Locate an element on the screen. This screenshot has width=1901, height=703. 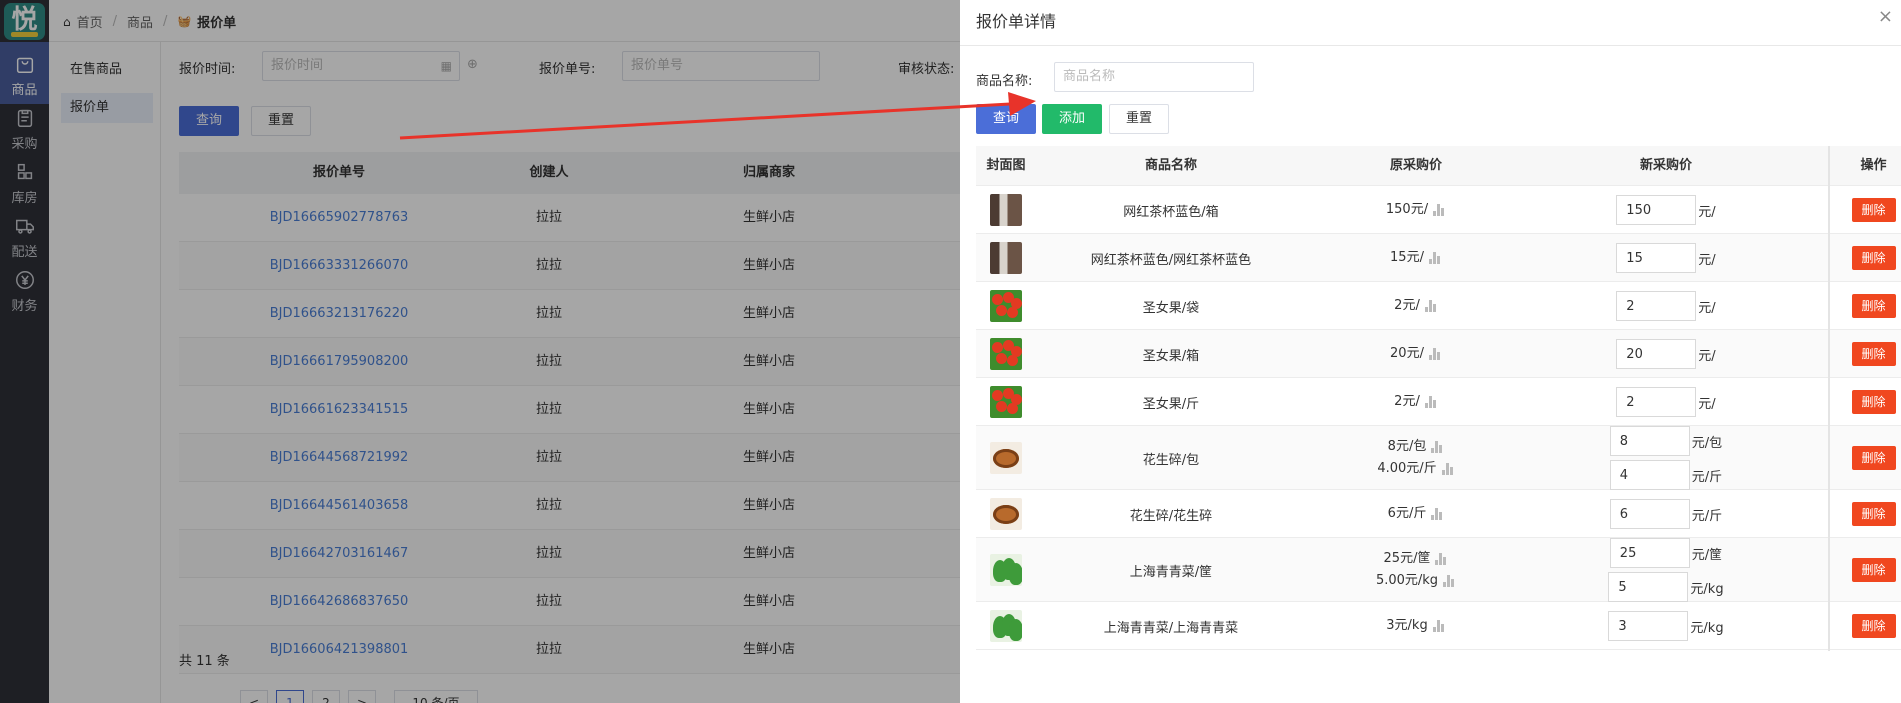
original-price: 2元/ is located at coordinates (1416, 402).